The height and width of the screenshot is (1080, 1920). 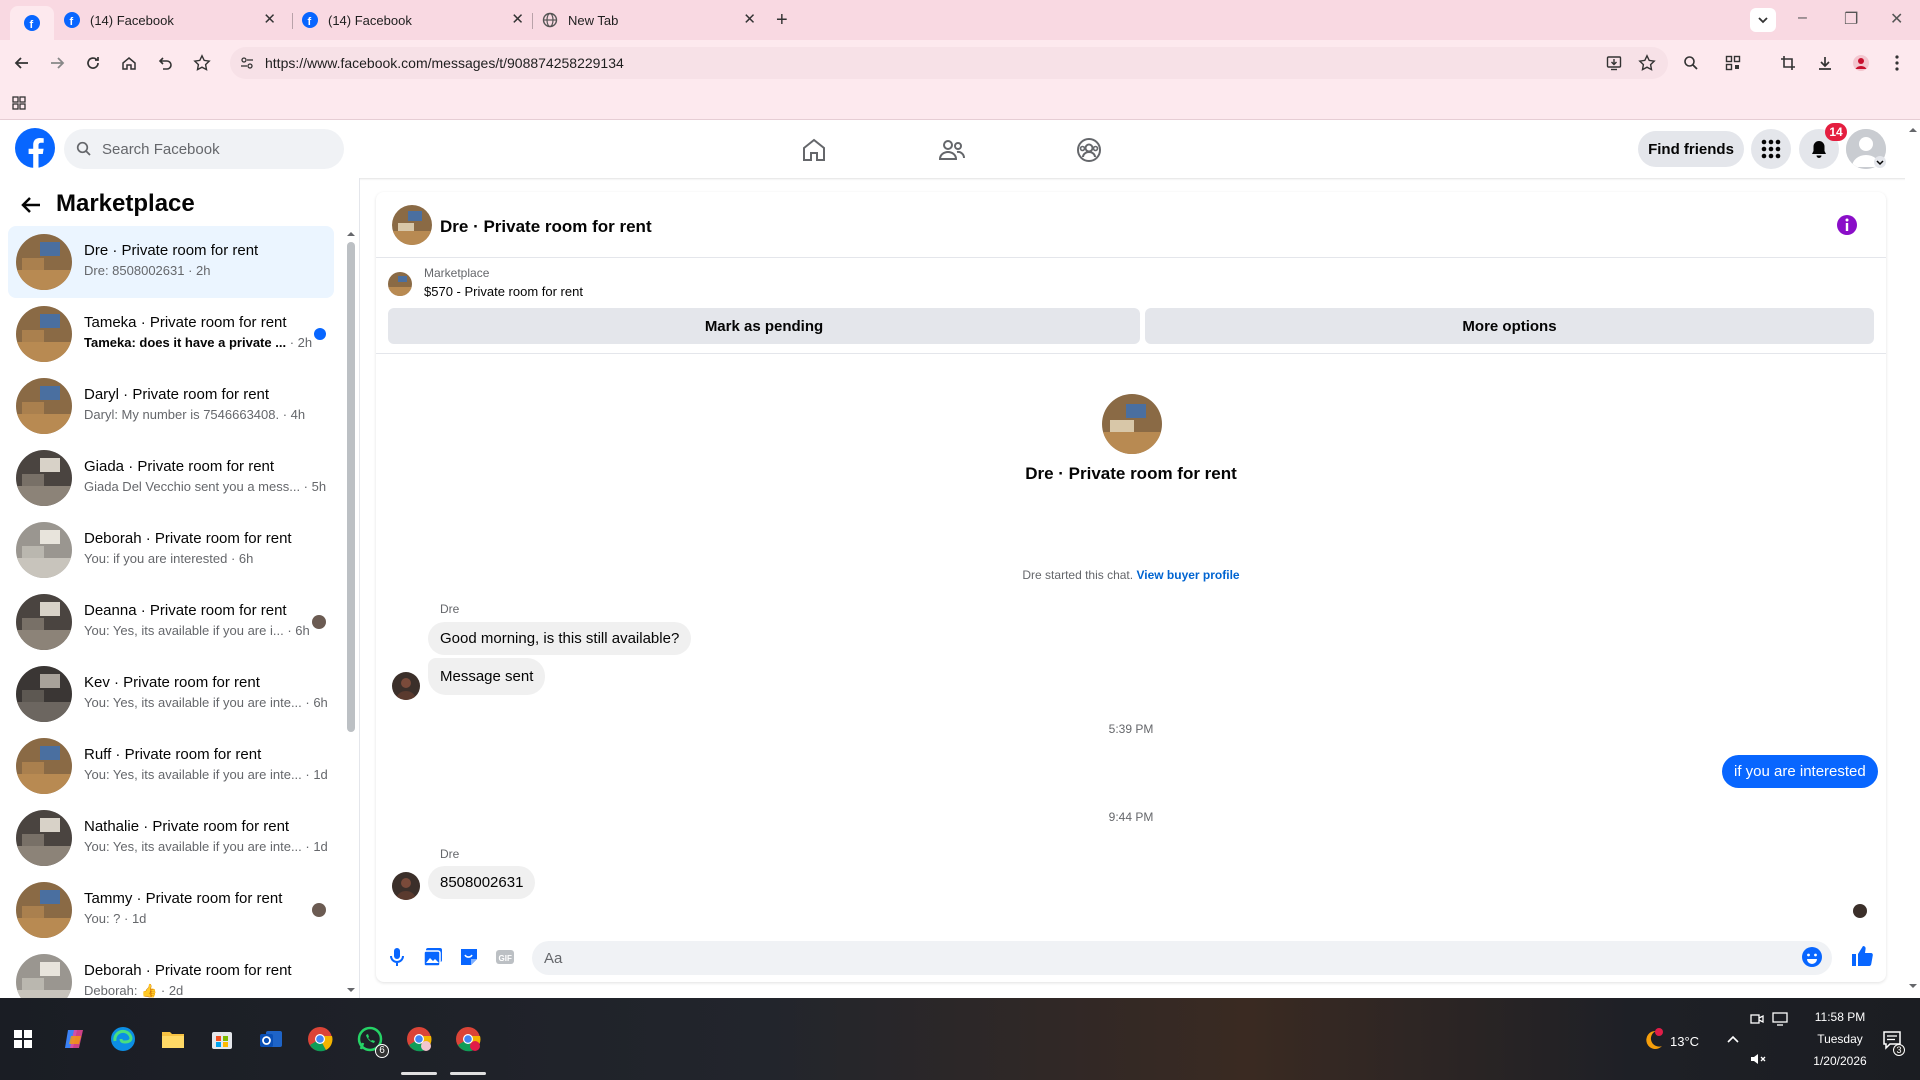 What do you see at coordinates (93, 63) in the screenshot?
I see `reload-button` at bounding box center [93, 63].